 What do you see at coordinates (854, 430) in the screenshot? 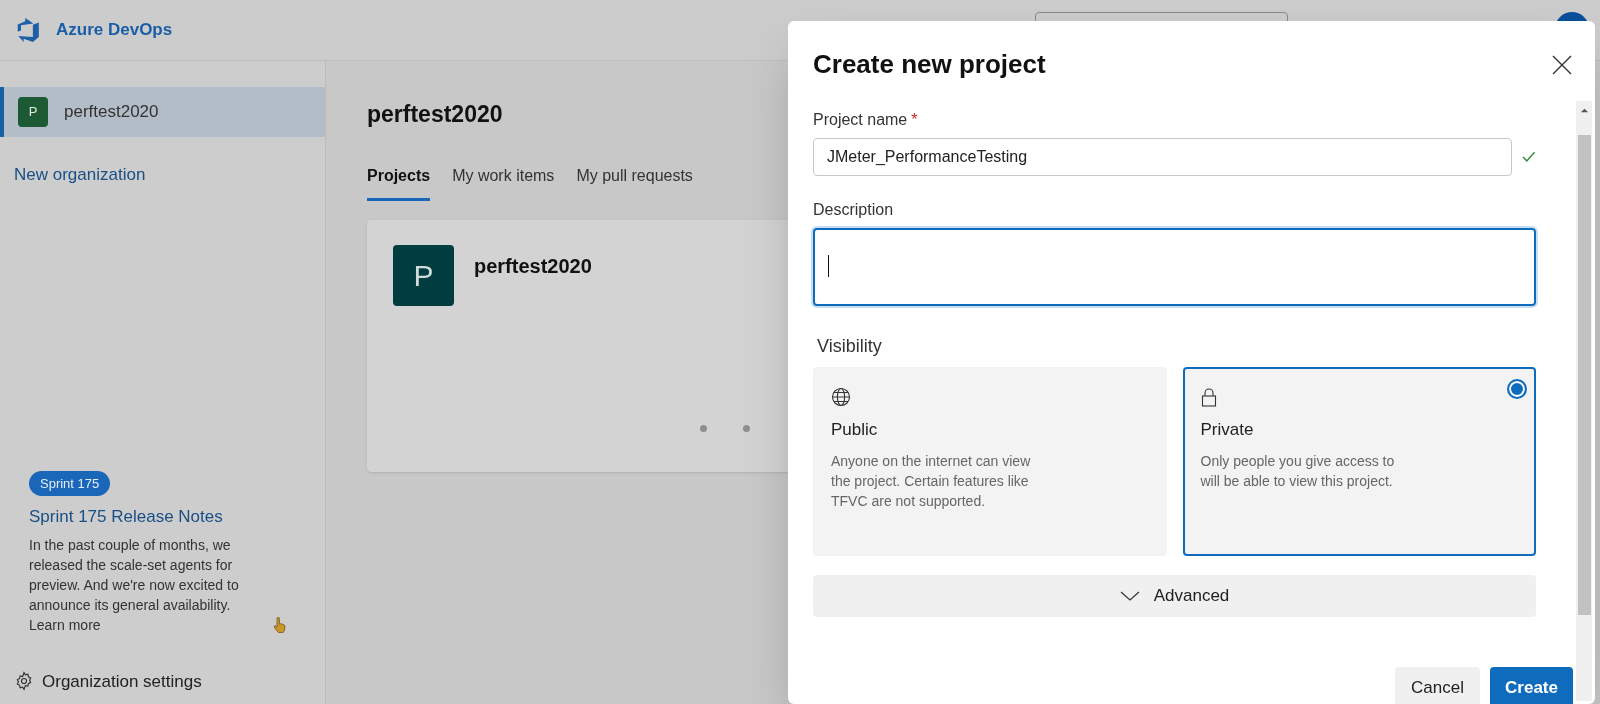
I see `option-title: Public` at bounding box center [854, 430].